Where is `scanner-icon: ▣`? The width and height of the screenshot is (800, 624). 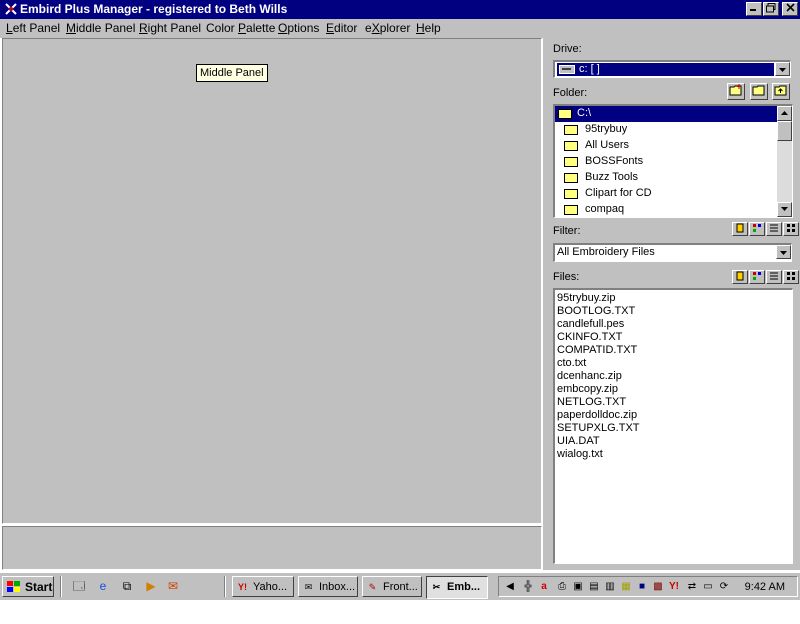
scanner-icon: ▣ is located at coordinates (578, 587).